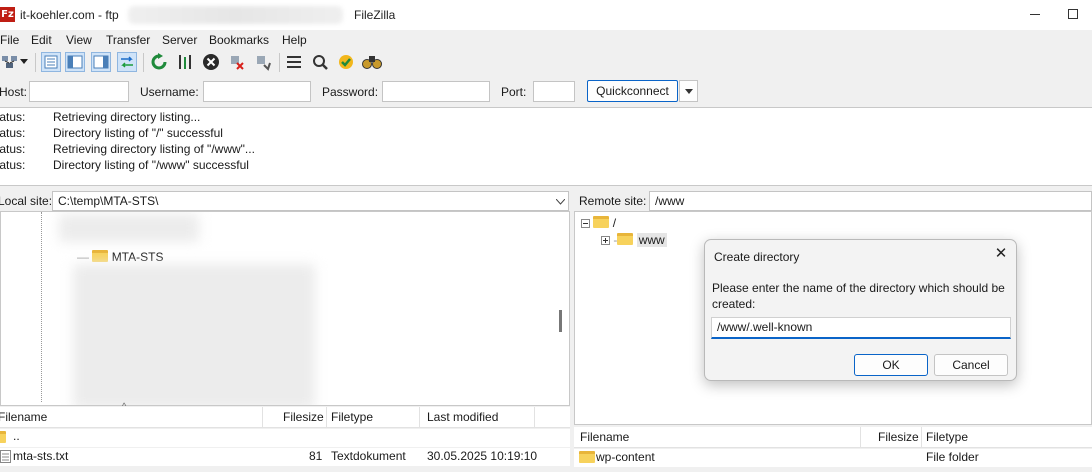  Describe the element at coordinates (294, 62) in the screenshot. I see `directory-filter-icon` at that location.